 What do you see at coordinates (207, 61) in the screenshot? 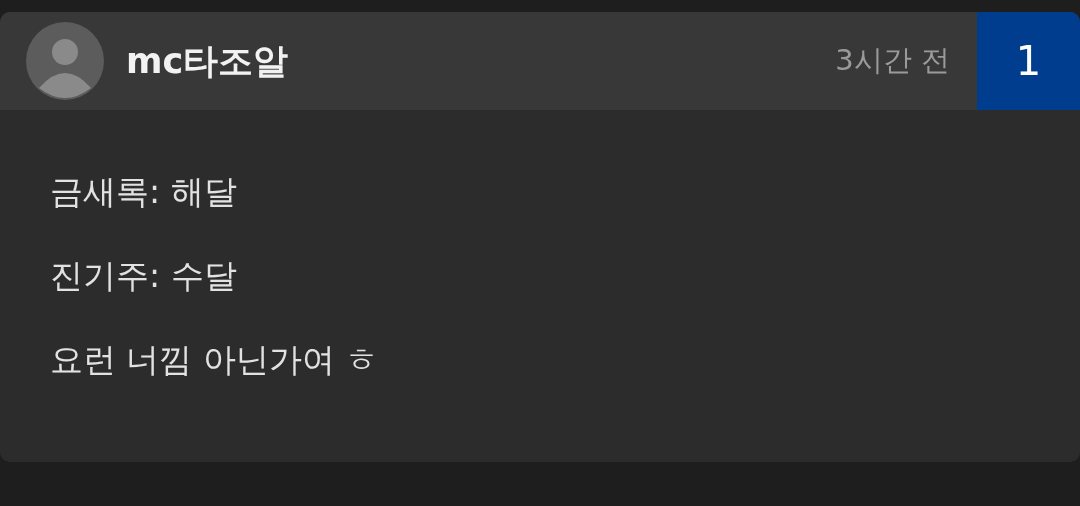
I see `author-name: mc타조알` at bounding box center [207, 61].